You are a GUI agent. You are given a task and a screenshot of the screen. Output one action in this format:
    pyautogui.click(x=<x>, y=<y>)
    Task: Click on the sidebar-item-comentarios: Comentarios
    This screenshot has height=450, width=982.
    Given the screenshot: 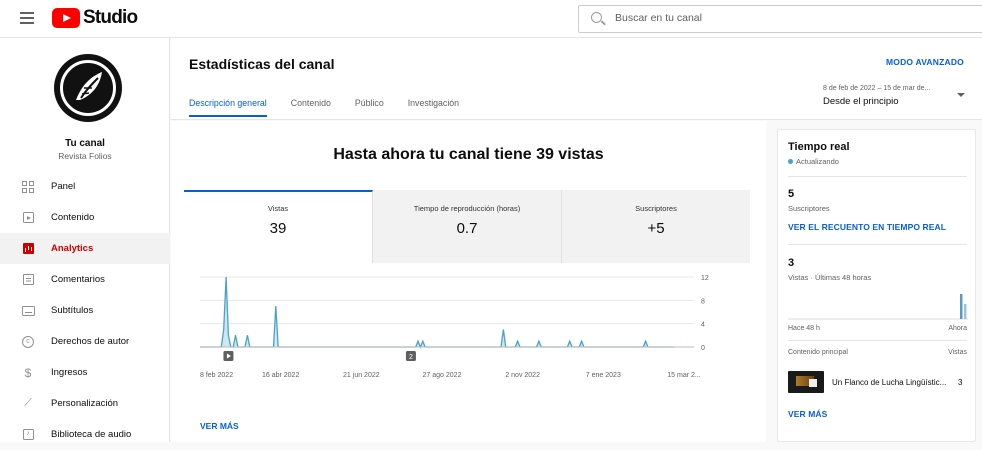 What is the action you would take?
    pyautogui.click(x=85, y=279)
    